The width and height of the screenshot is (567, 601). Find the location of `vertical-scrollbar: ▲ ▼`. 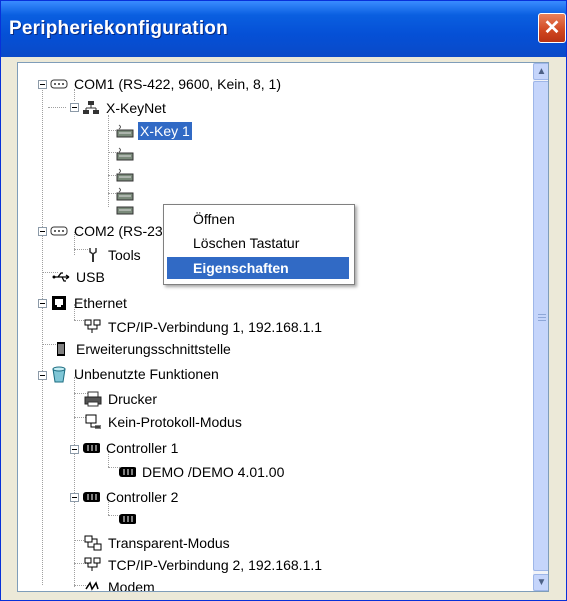

vertical-scrollbar: ▲ ▼ is located at coordinates (540, 327).